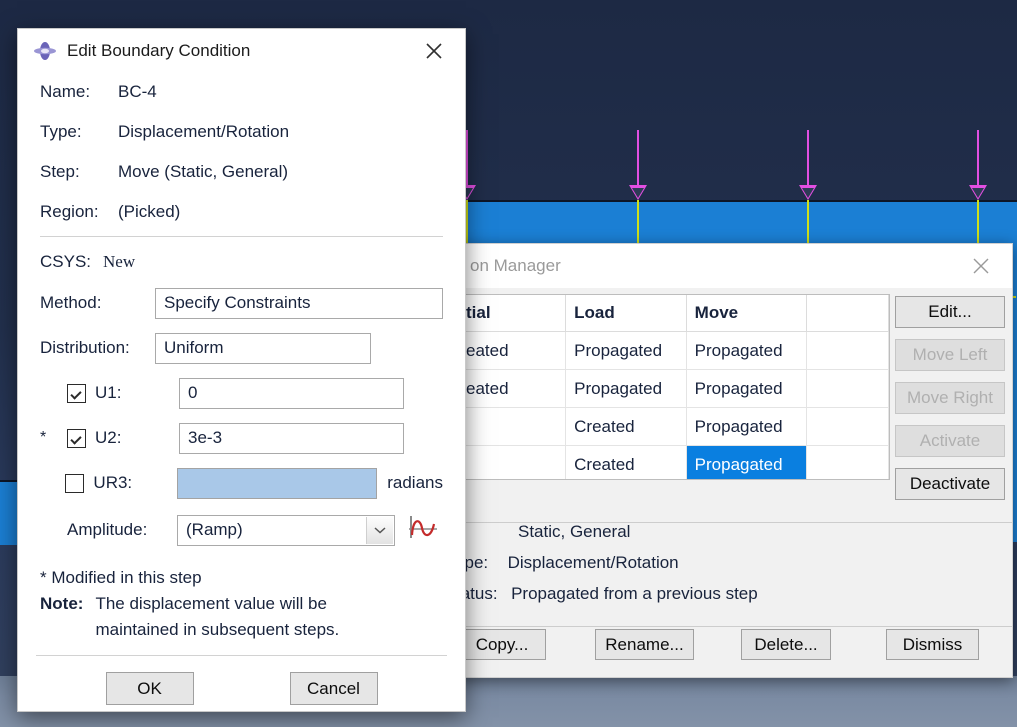  What do you see at coordinates (593, 562) in the screenshot?
I see `info-line2-value: Displacement/Rotation` at bounding box center [593, 562].